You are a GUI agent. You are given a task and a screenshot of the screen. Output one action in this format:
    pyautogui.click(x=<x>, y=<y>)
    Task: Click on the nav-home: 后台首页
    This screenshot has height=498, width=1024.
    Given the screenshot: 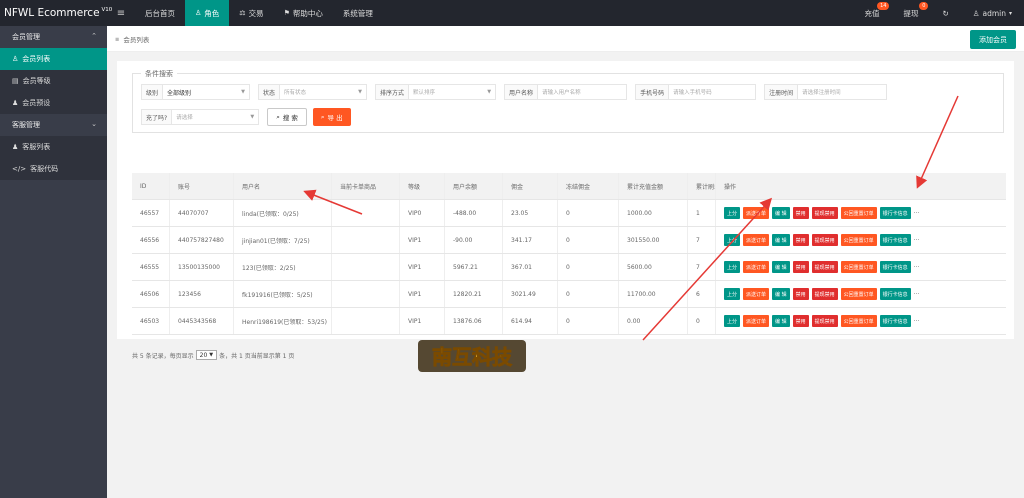 What is the action you would take?
    pyautogui.click(x=160, y=13)
    